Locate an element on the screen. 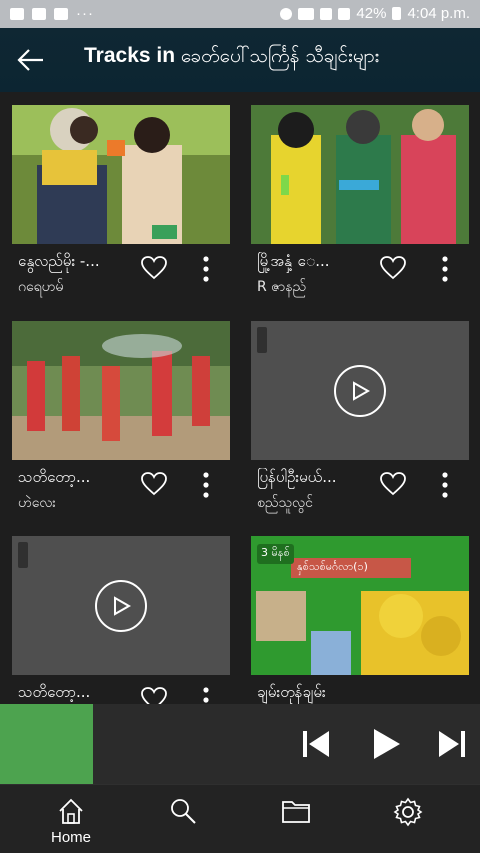 This screenshot has width=480, height=853. folder-icon is located at coordinates (296, 812).